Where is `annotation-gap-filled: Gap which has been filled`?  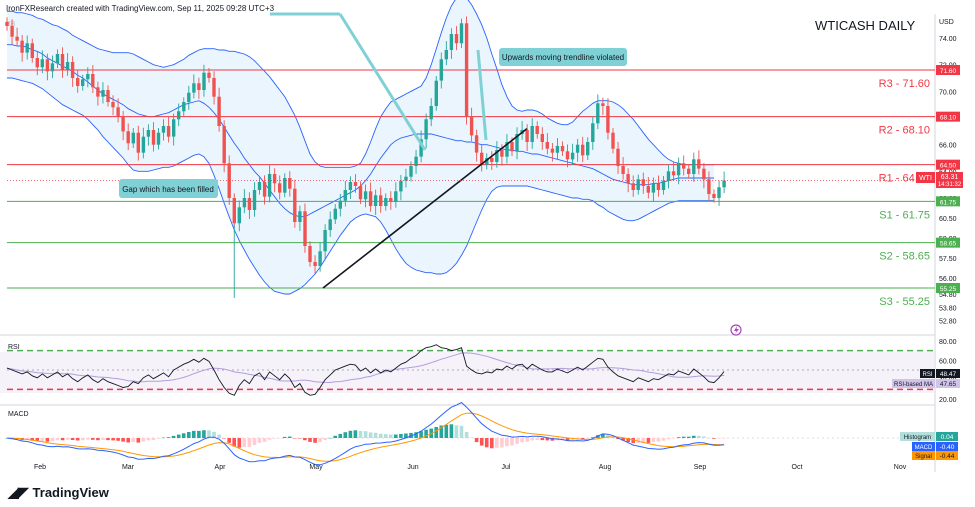 annotation-gap-filled: Gap which has been filled is located at coordinates (168, 188).